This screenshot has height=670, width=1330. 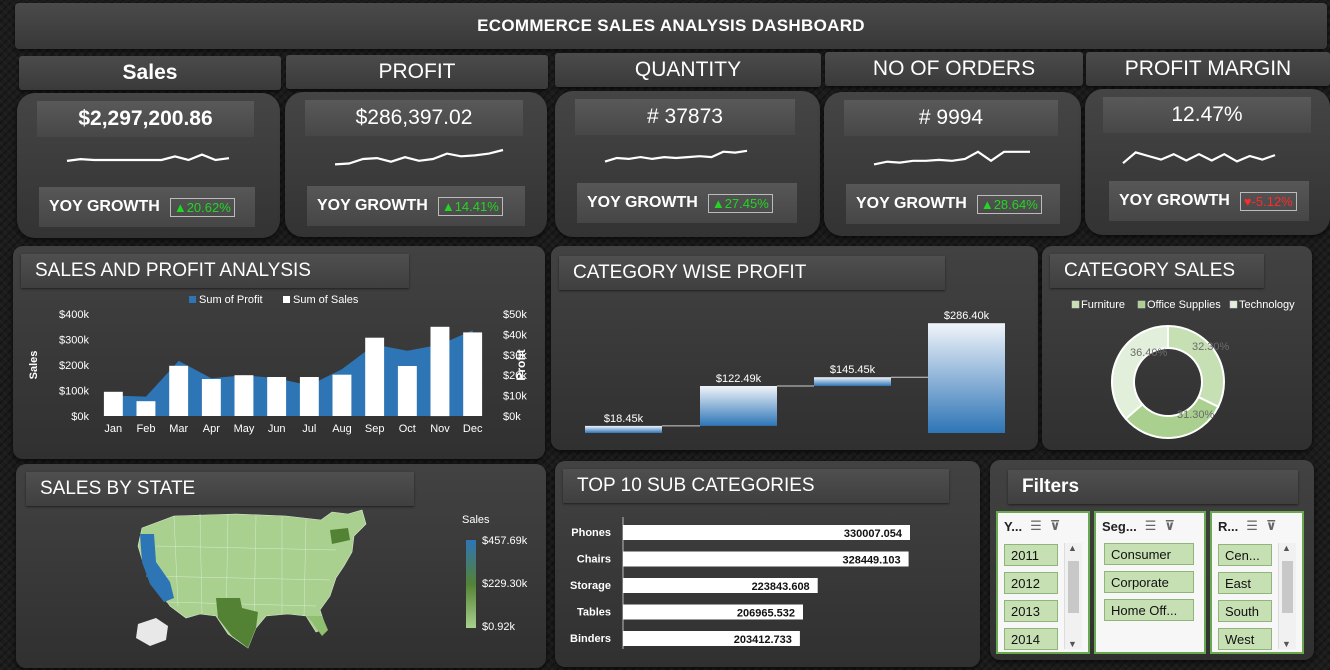 What do you see at coordinates (113, 429) in the screenshot?
I see `x-tick-label: Jan` at bounding box center [113, 429].